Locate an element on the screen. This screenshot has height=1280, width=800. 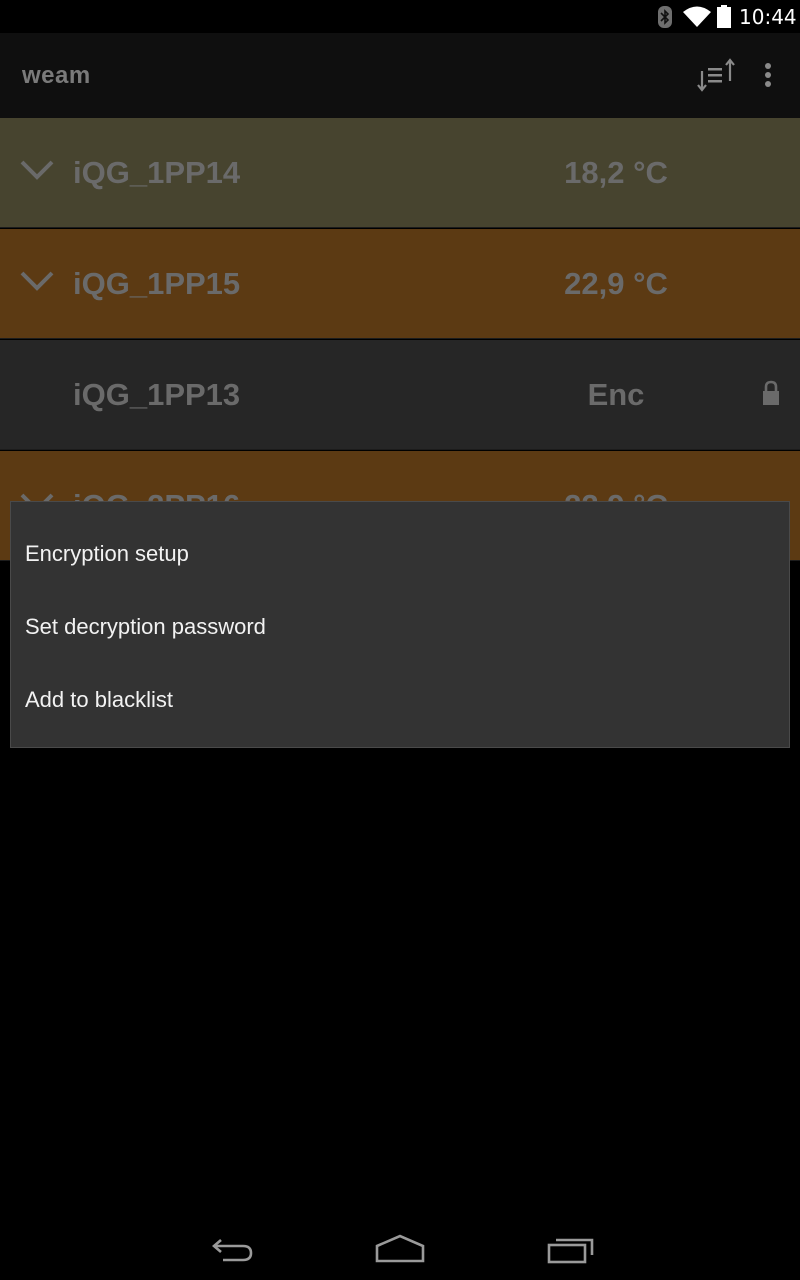
bluetooth-icon is located at coordinates (665, 17).